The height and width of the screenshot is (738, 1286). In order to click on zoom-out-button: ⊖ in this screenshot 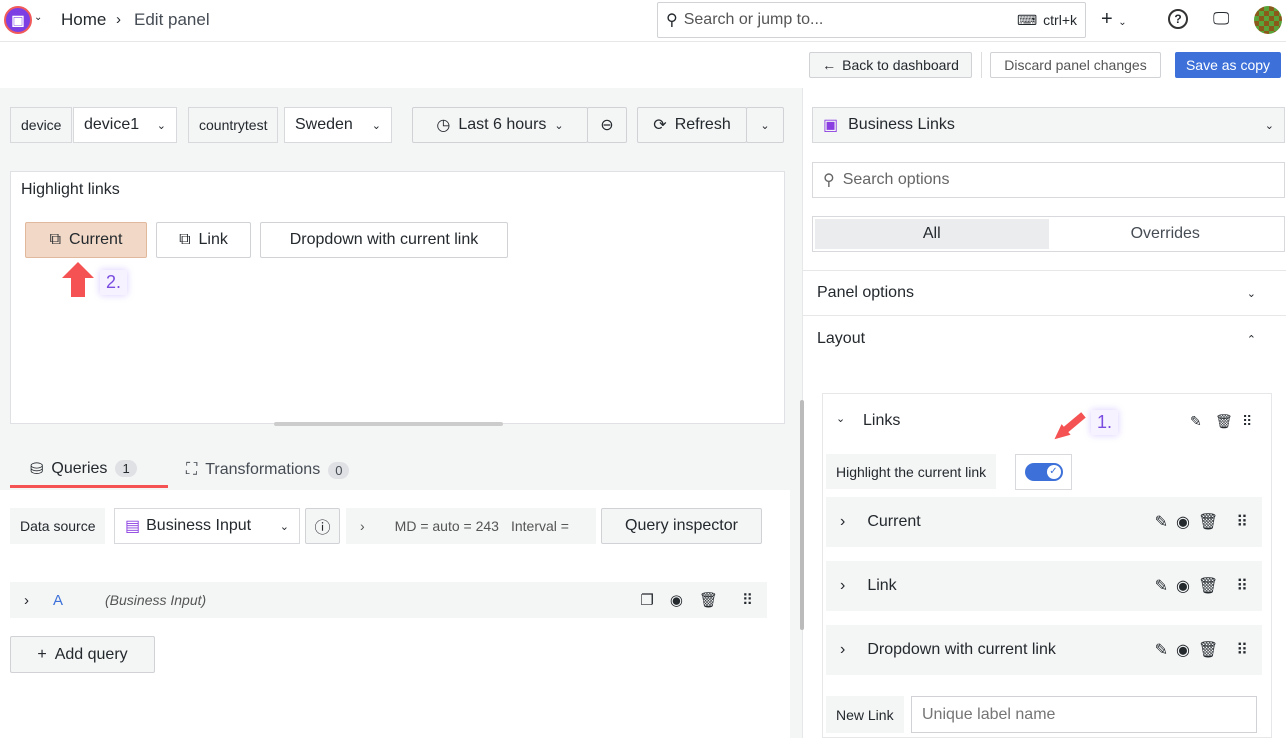, I will do `click(607, 125)`.